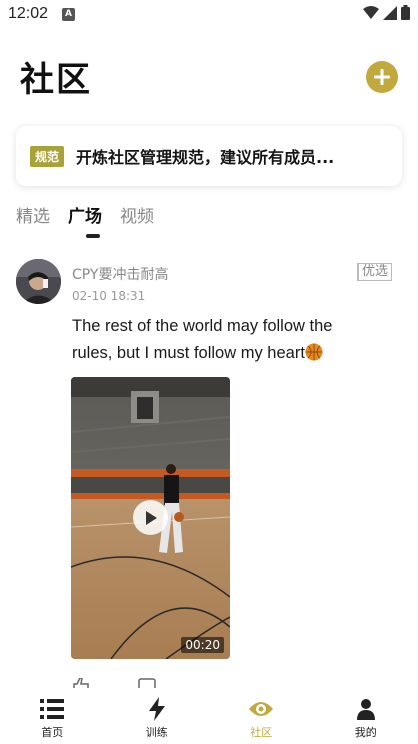  What do you see at coordinates (109, 296) in the screenshot?
I see `post-time: 02-10 18:31` at bounding box center [109, 296].